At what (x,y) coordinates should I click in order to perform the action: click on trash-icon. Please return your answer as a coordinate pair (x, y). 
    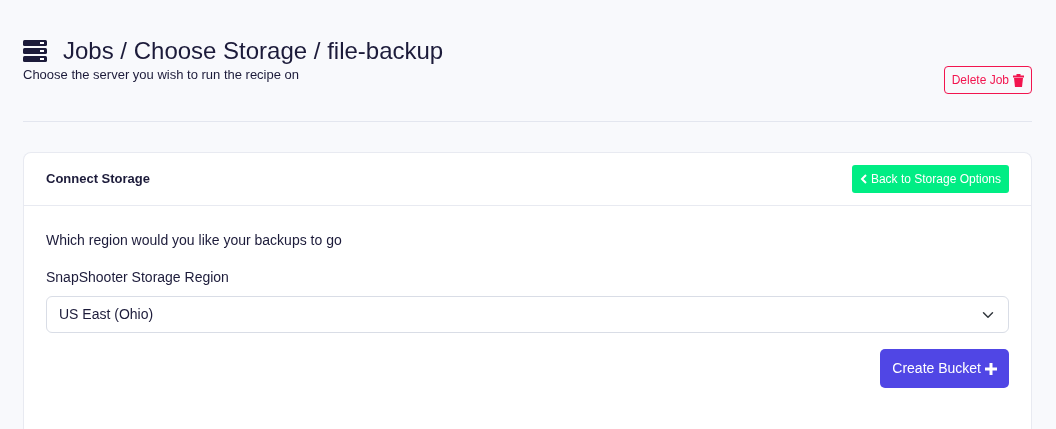
    Looking at the image, I should click on (1018, 80).